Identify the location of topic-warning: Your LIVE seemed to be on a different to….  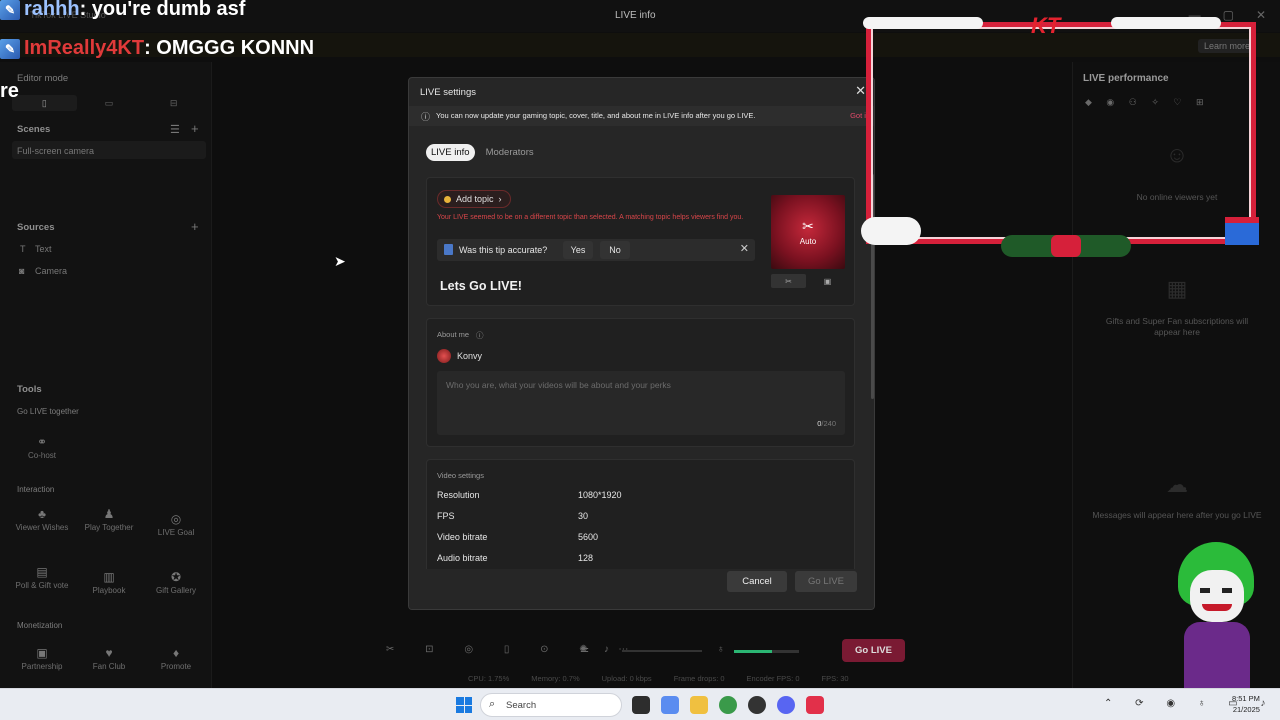
(590, 217).